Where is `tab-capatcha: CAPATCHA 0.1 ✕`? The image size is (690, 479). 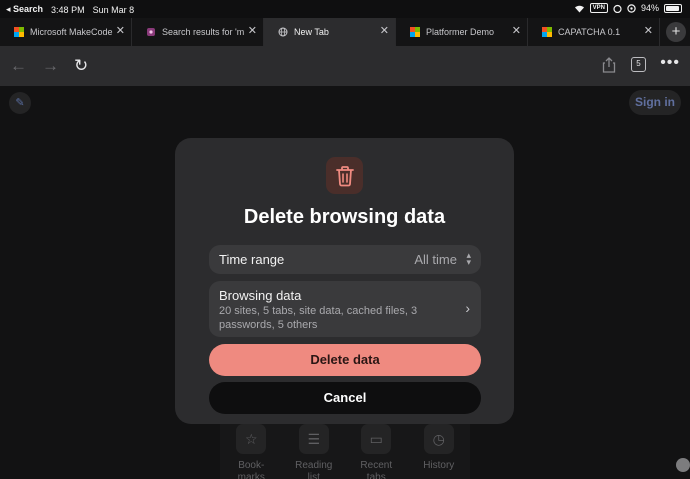 tab-capatcha: CAPATCHA 0.1 ✕ is located at coordinates (594, 32).